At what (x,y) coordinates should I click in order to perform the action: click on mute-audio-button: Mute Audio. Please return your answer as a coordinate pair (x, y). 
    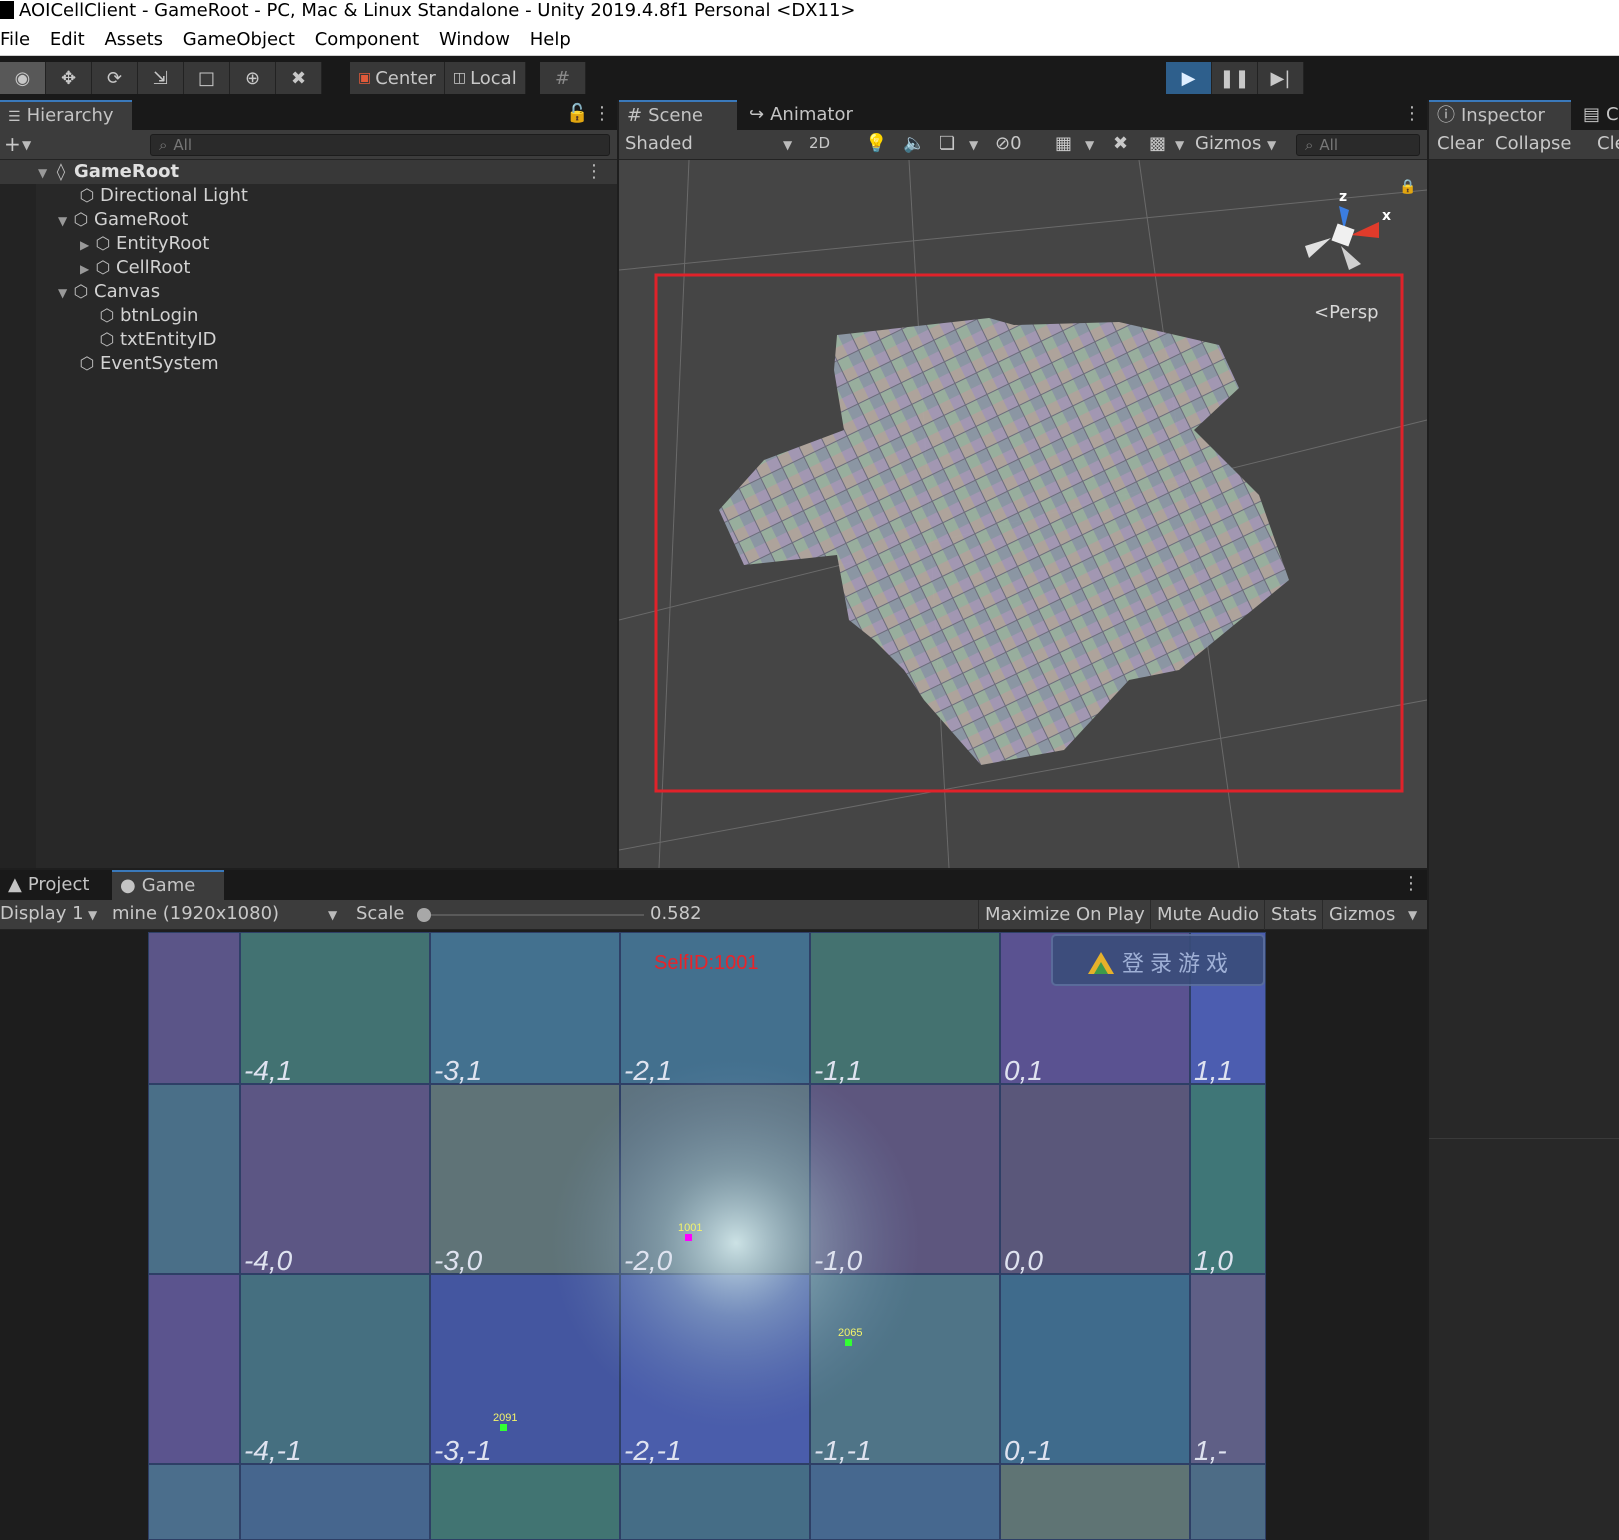
    Looking at the image, I should click on (1207, 915).